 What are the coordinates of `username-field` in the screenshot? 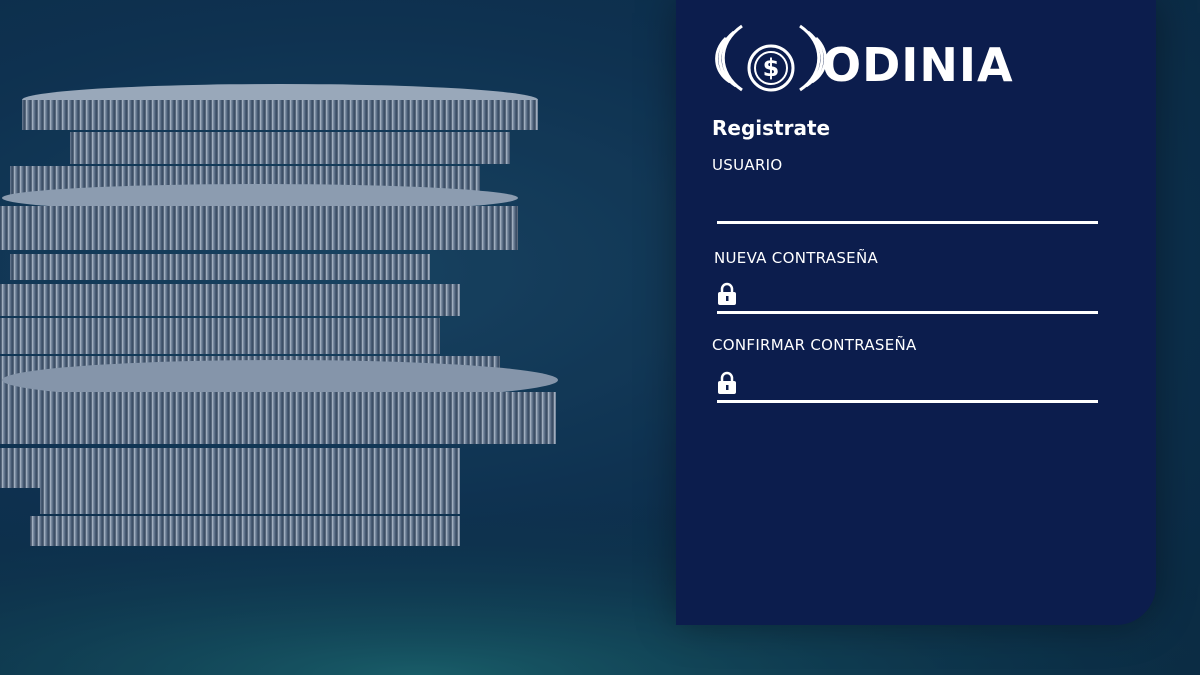 It's located at (907, 207).